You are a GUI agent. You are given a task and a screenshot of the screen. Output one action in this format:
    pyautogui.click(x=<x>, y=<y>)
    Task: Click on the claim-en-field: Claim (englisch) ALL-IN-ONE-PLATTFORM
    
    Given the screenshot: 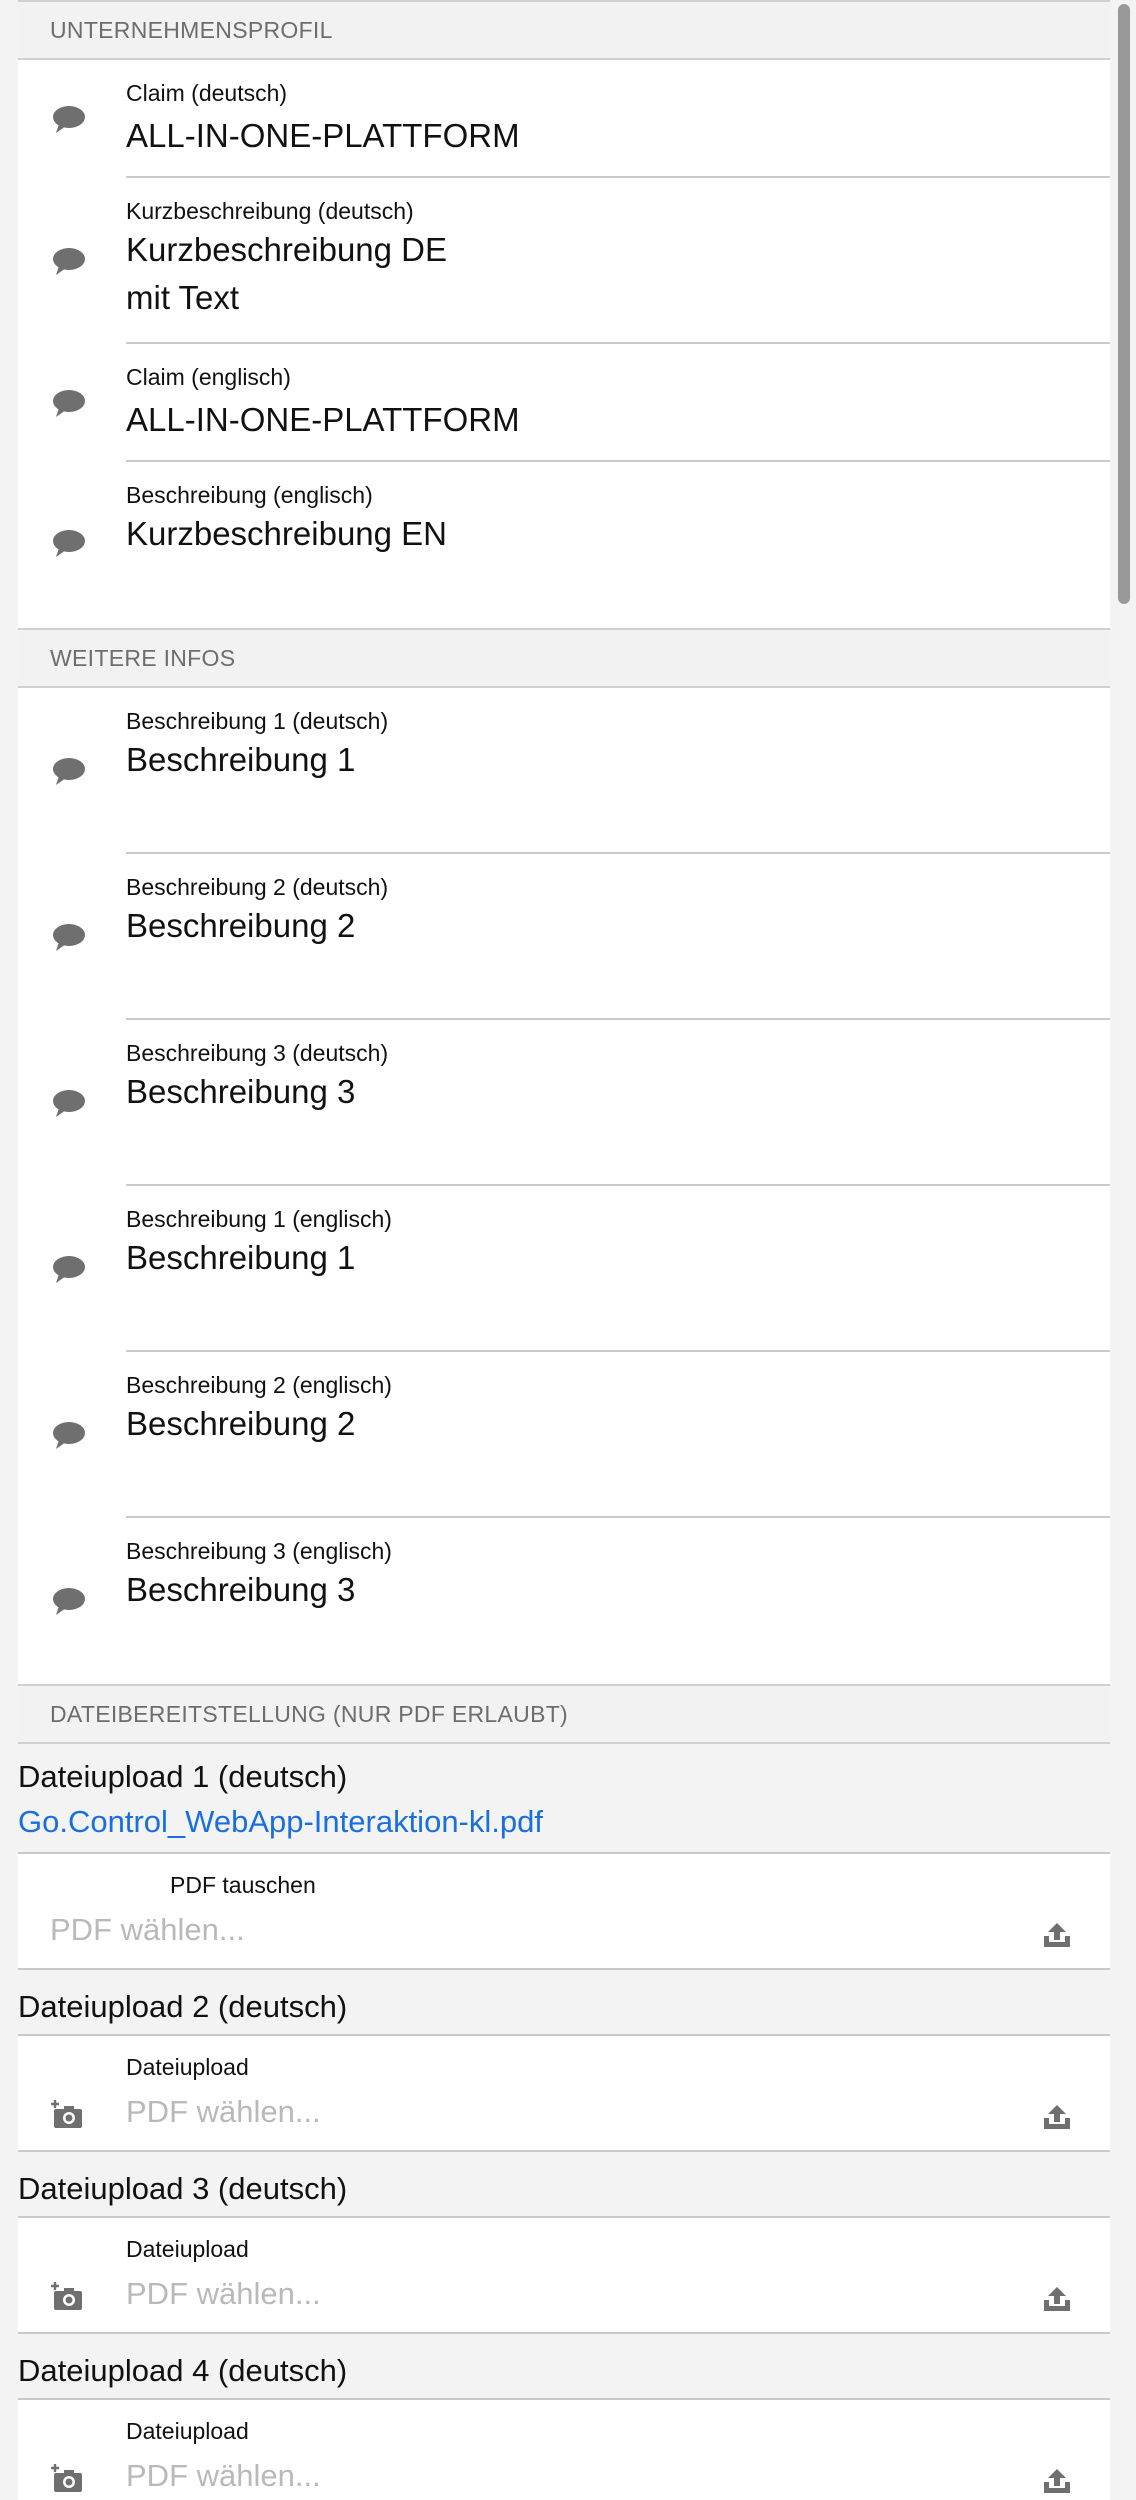 What is the action you would take?
    pyautogui.click(x=618, y=403)
    